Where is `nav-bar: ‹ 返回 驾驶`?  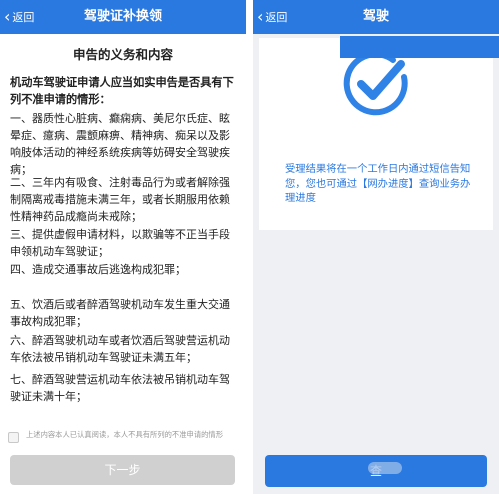
nav-bar: ‹ 返回 驾驶 is located at coordinates (376, 17).